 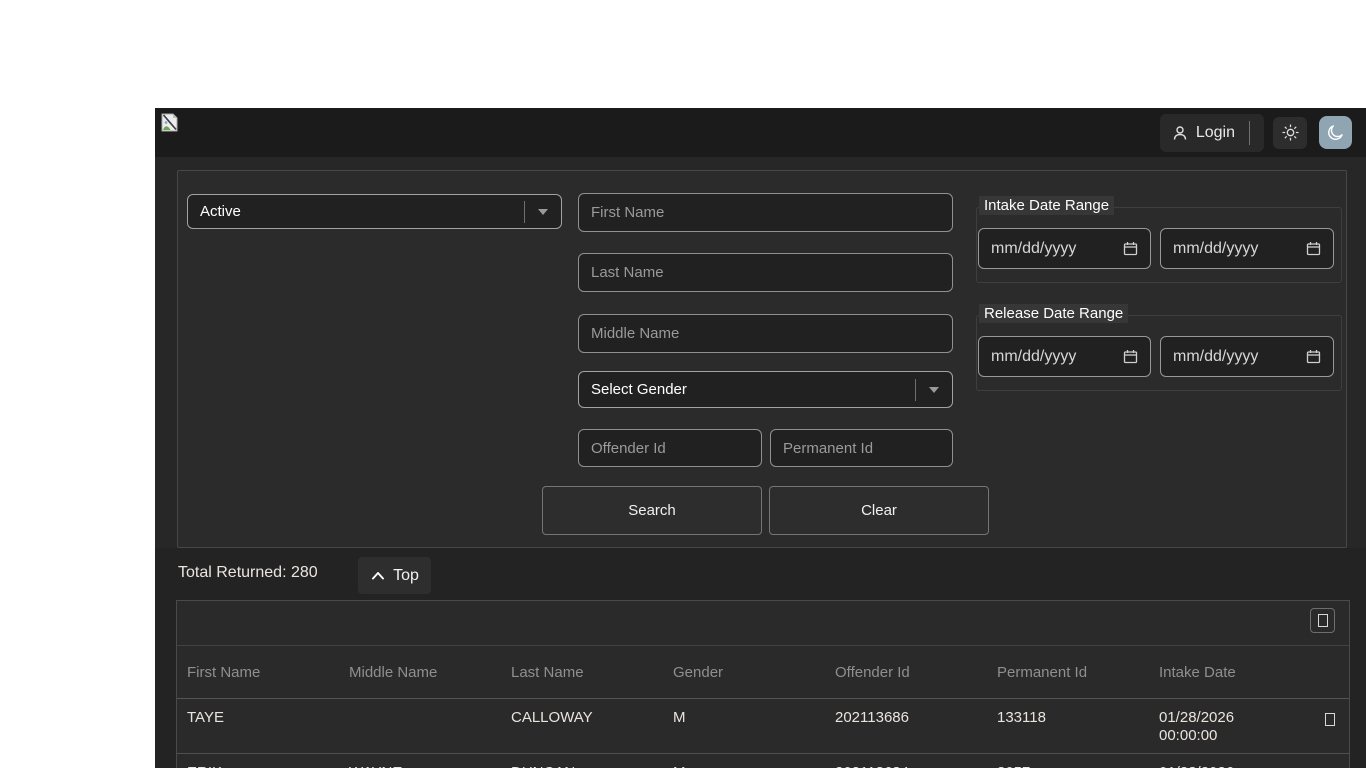 What do you see at coordinates (169, 122) in the screenshot?
I see `broken-image-icon` at bounding box center [169, 122].